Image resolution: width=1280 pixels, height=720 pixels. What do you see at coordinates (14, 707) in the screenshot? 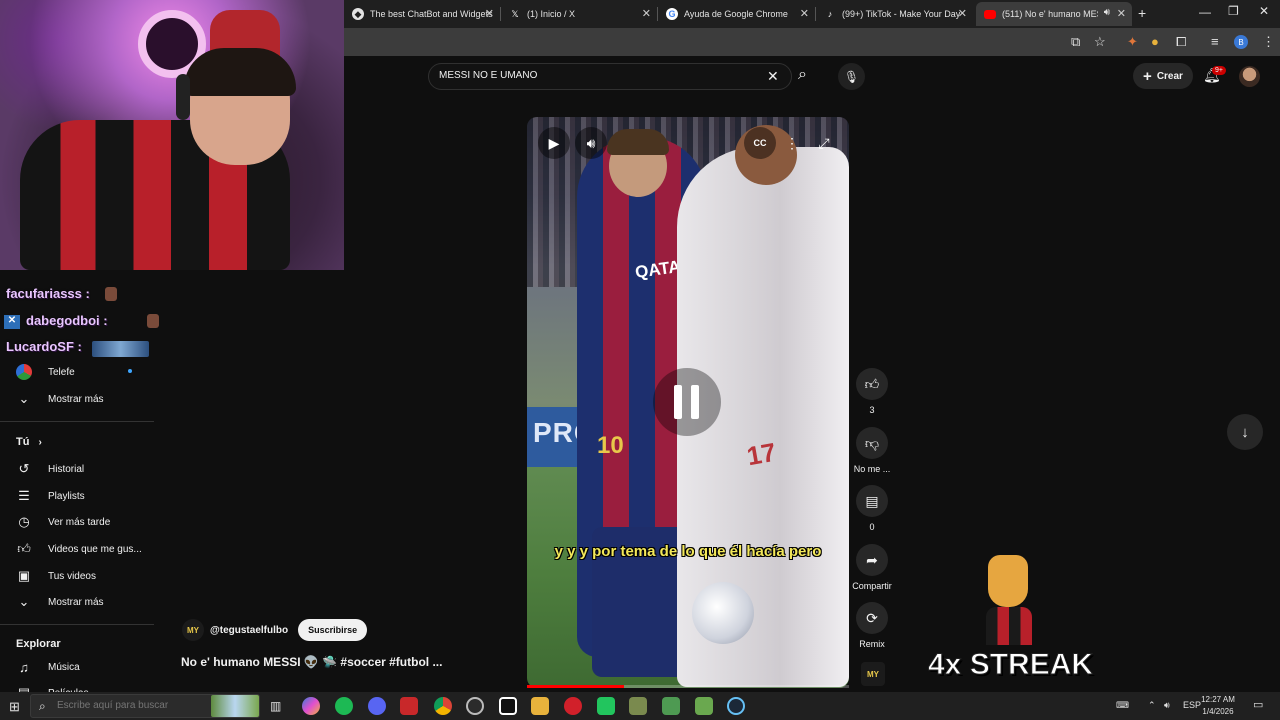
I see `windows-start-icon: ⊞` at bounding box center [14, 707].